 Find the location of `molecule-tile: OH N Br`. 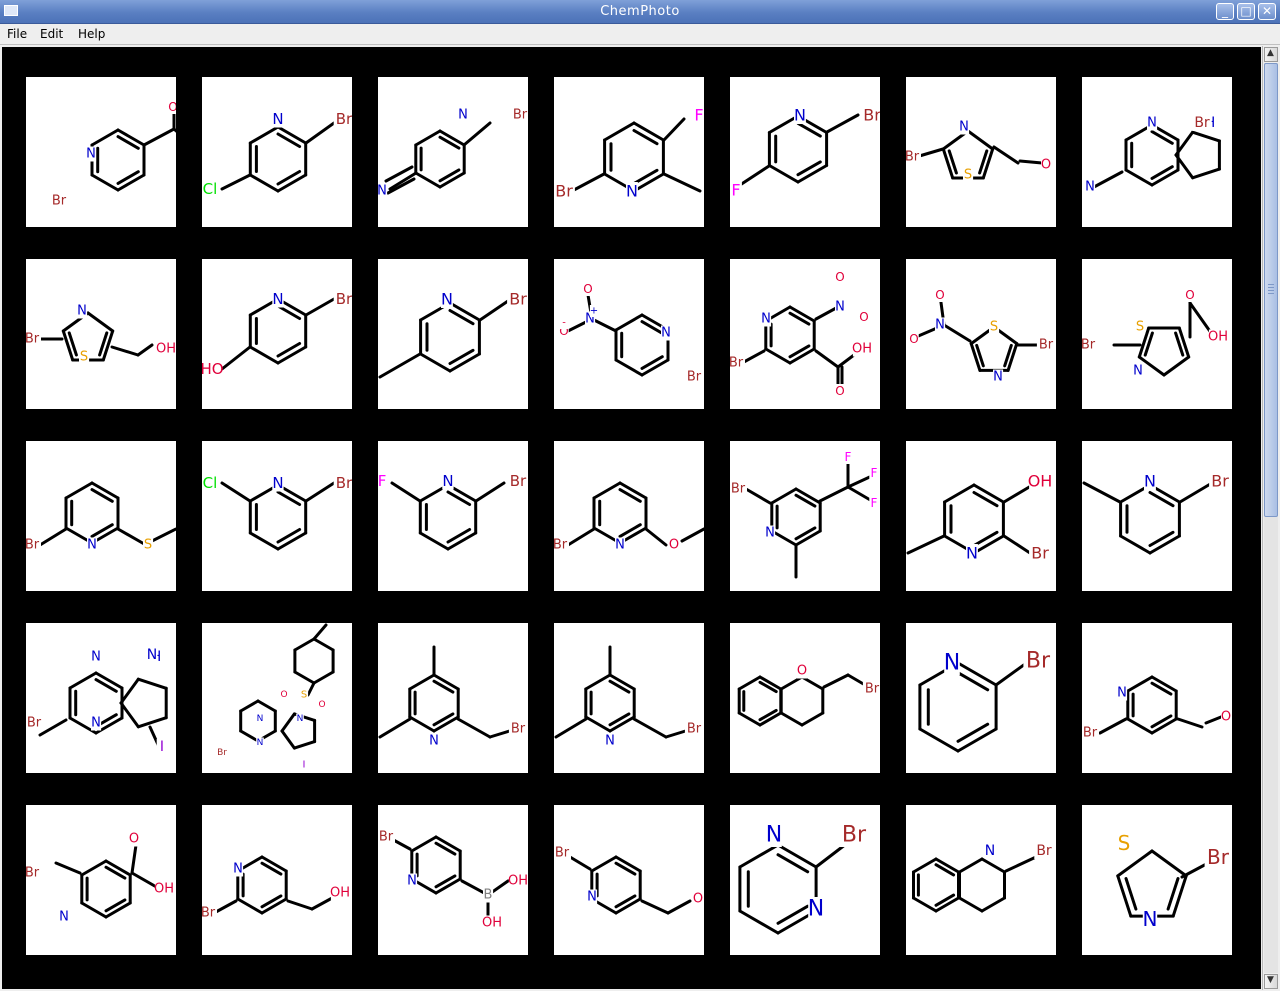

molecule-tile: OH N Br is located at coordinates (981, 516).